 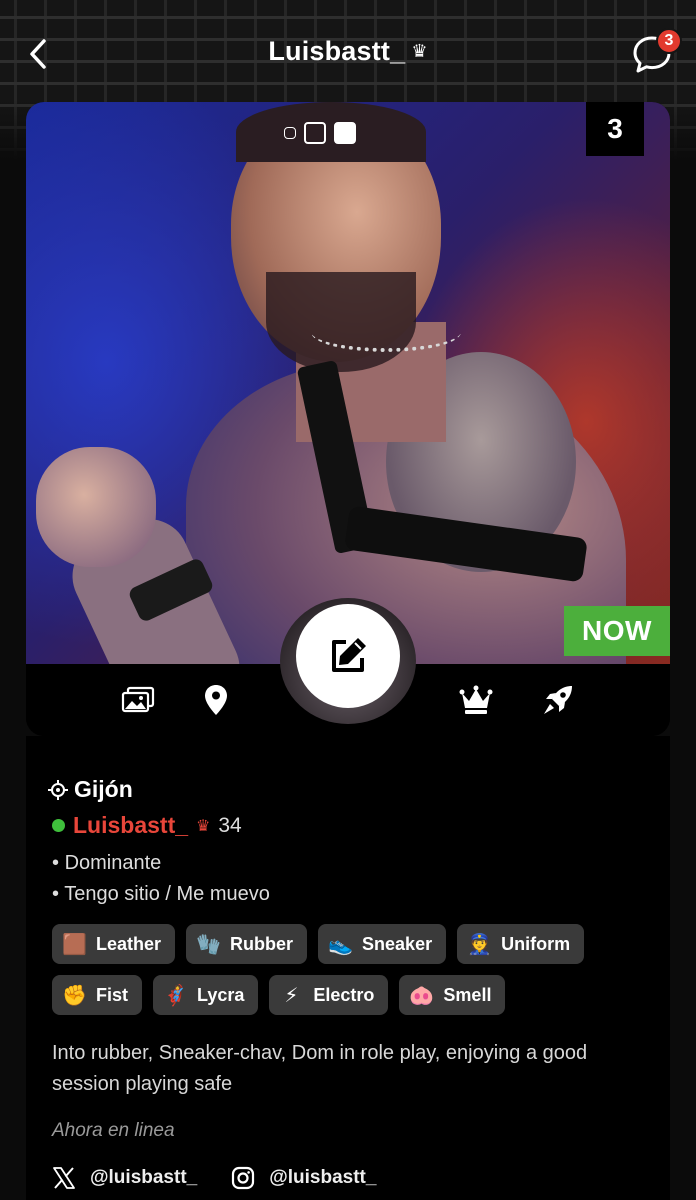 I want to click on photo-page-indicator, so click(x=320, y=133).